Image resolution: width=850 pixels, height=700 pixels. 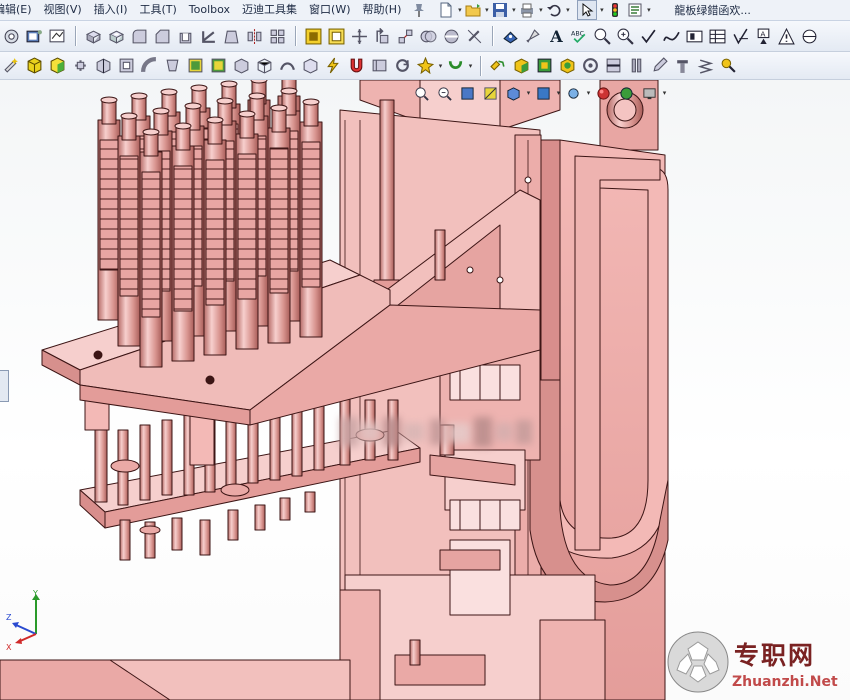 I want to click on section-view-icon, so click(x=490, y=93).